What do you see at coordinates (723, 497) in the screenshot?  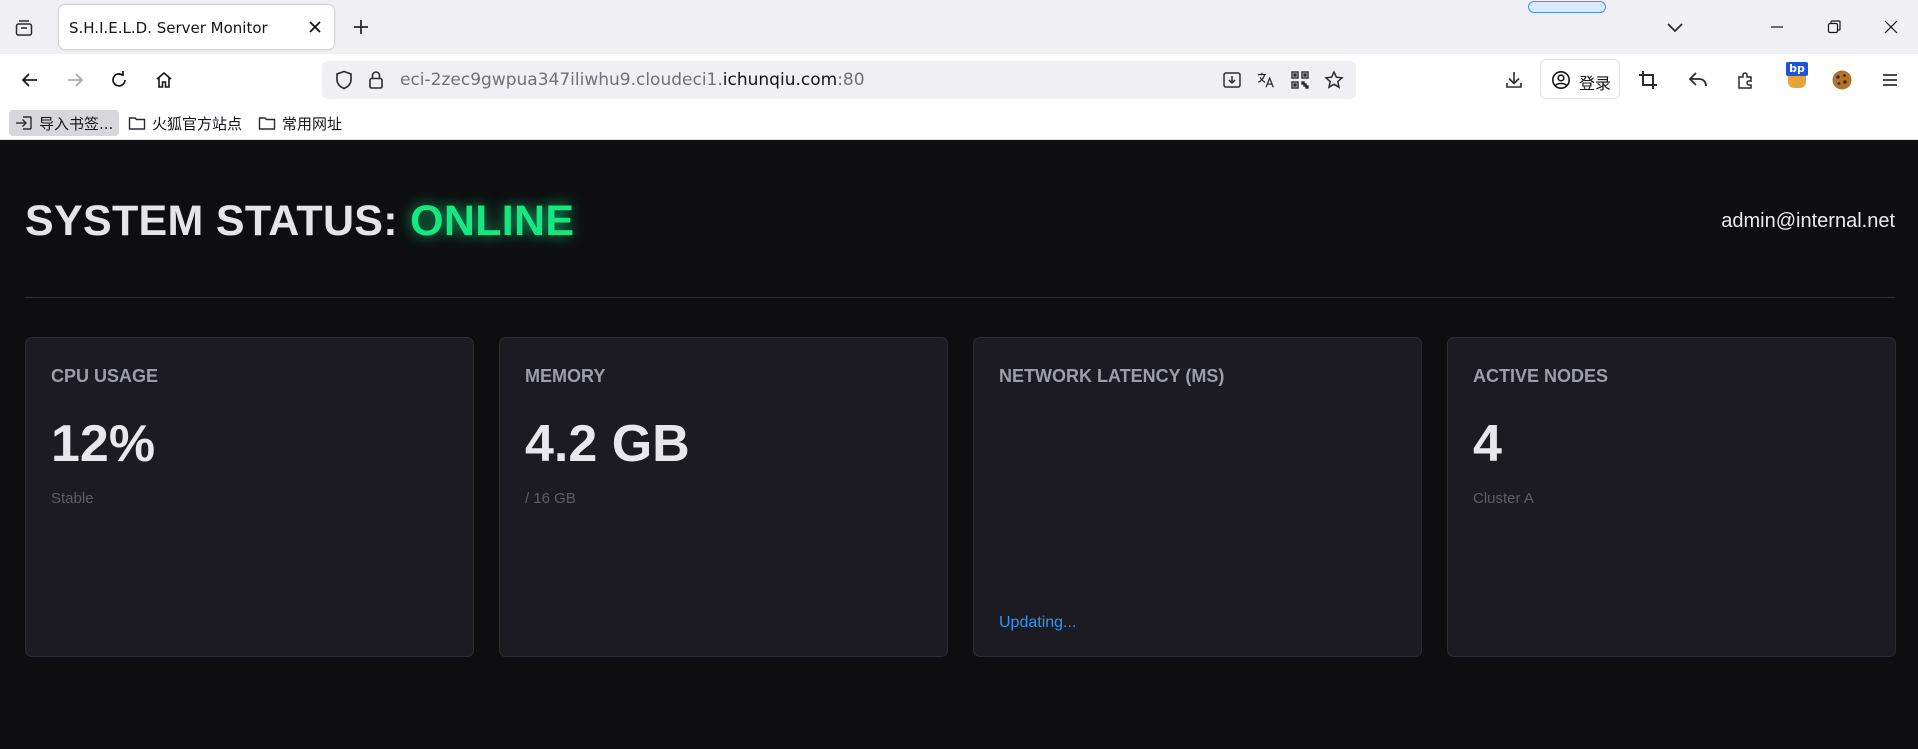 I see `card-memory: MEMORY 4.2 GB / 16 GB` at bounding box center [723, 497].